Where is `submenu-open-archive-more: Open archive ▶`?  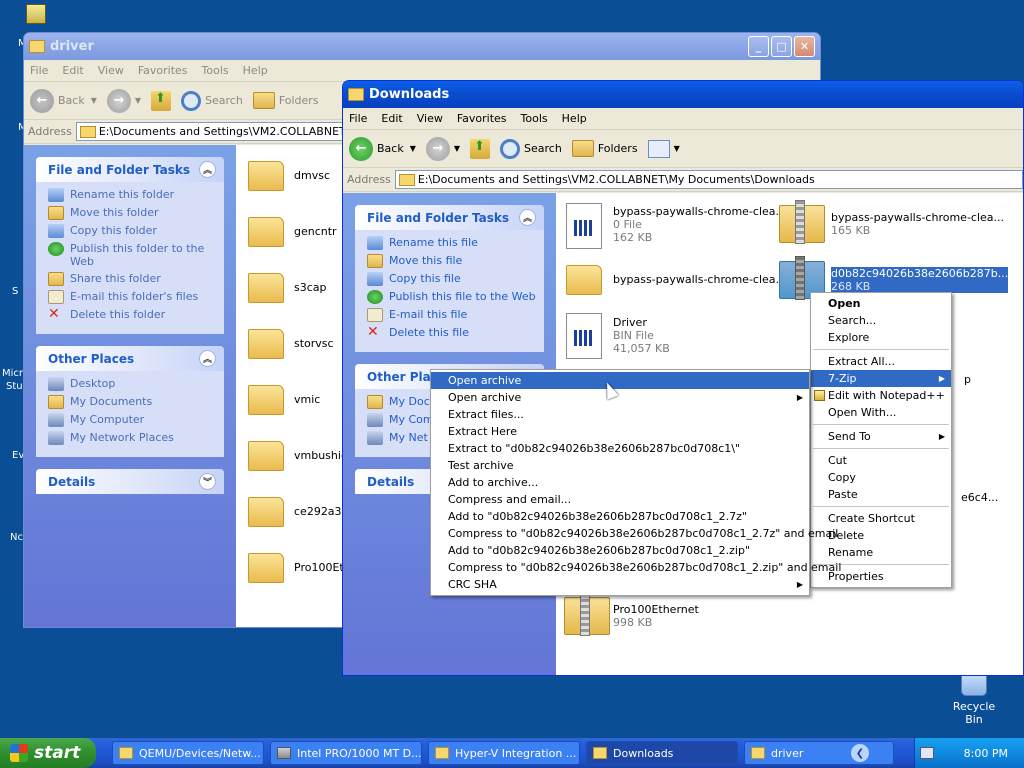
submenu-open-archive-more: Open archive ▶ is located at coordinates (620, 397).